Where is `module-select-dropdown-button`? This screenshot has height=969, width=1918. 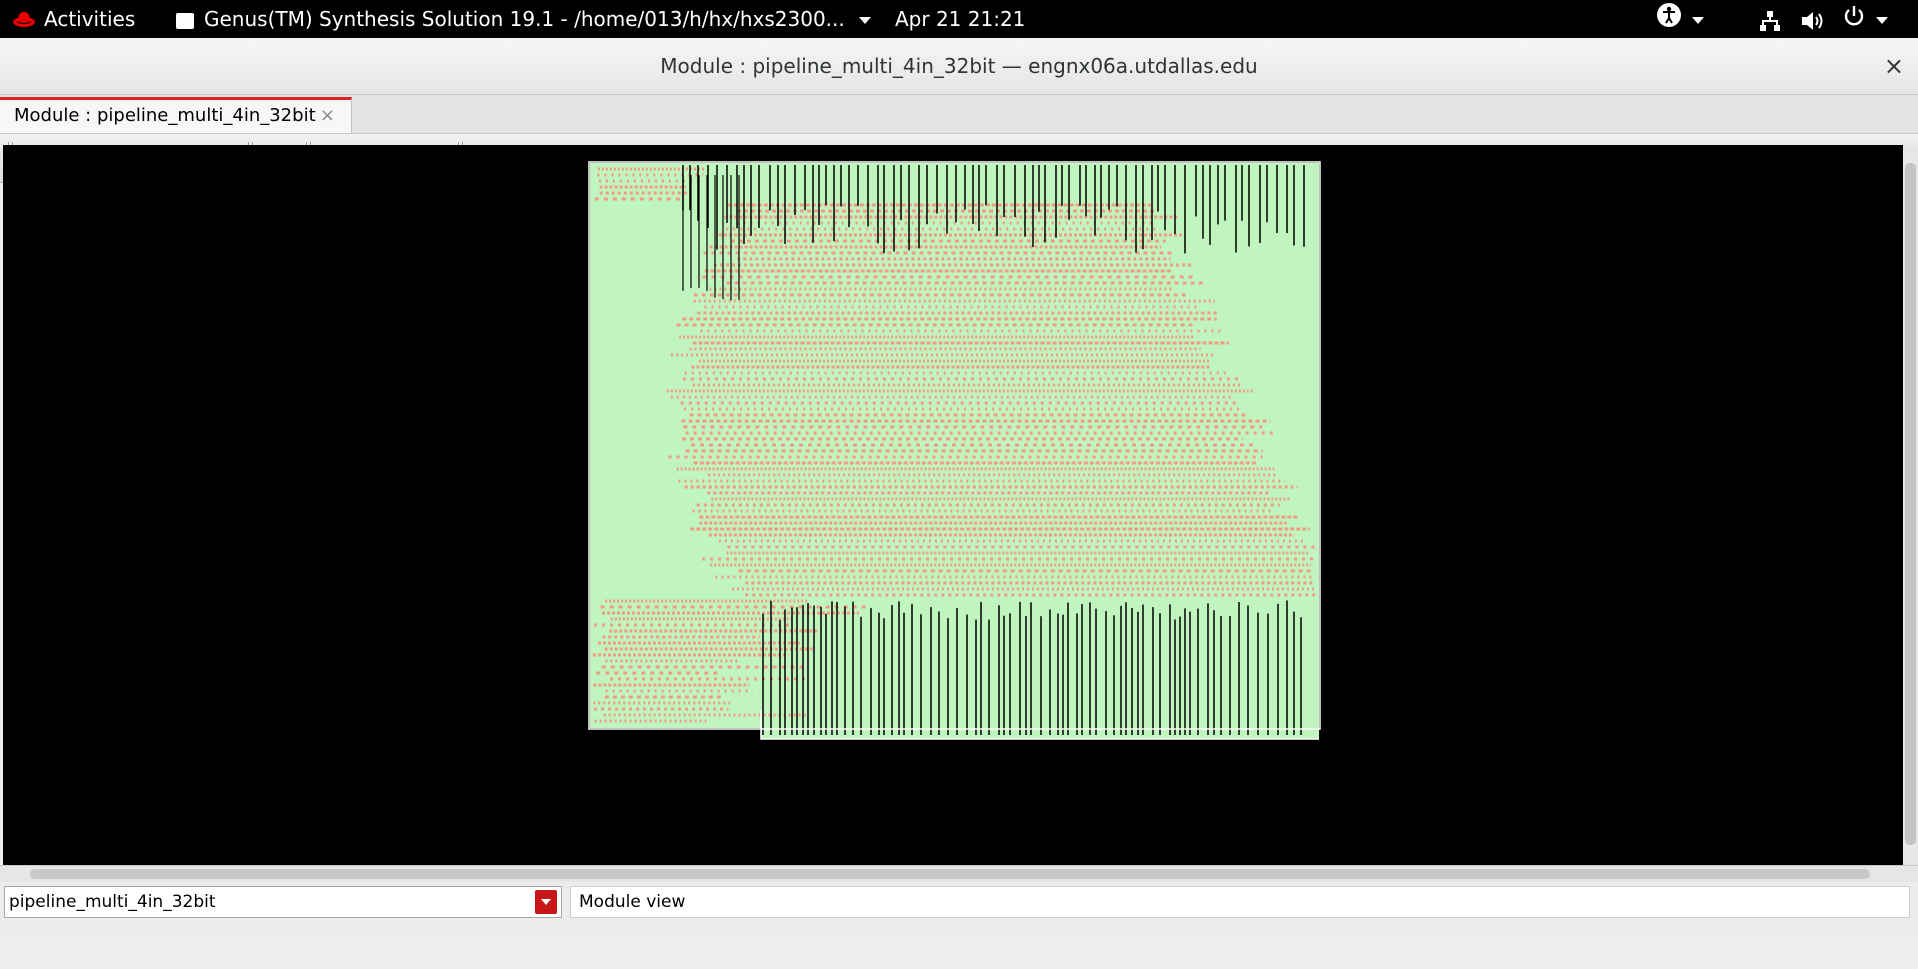 module-select-dropdown-button is located at coordinates (546, 902).